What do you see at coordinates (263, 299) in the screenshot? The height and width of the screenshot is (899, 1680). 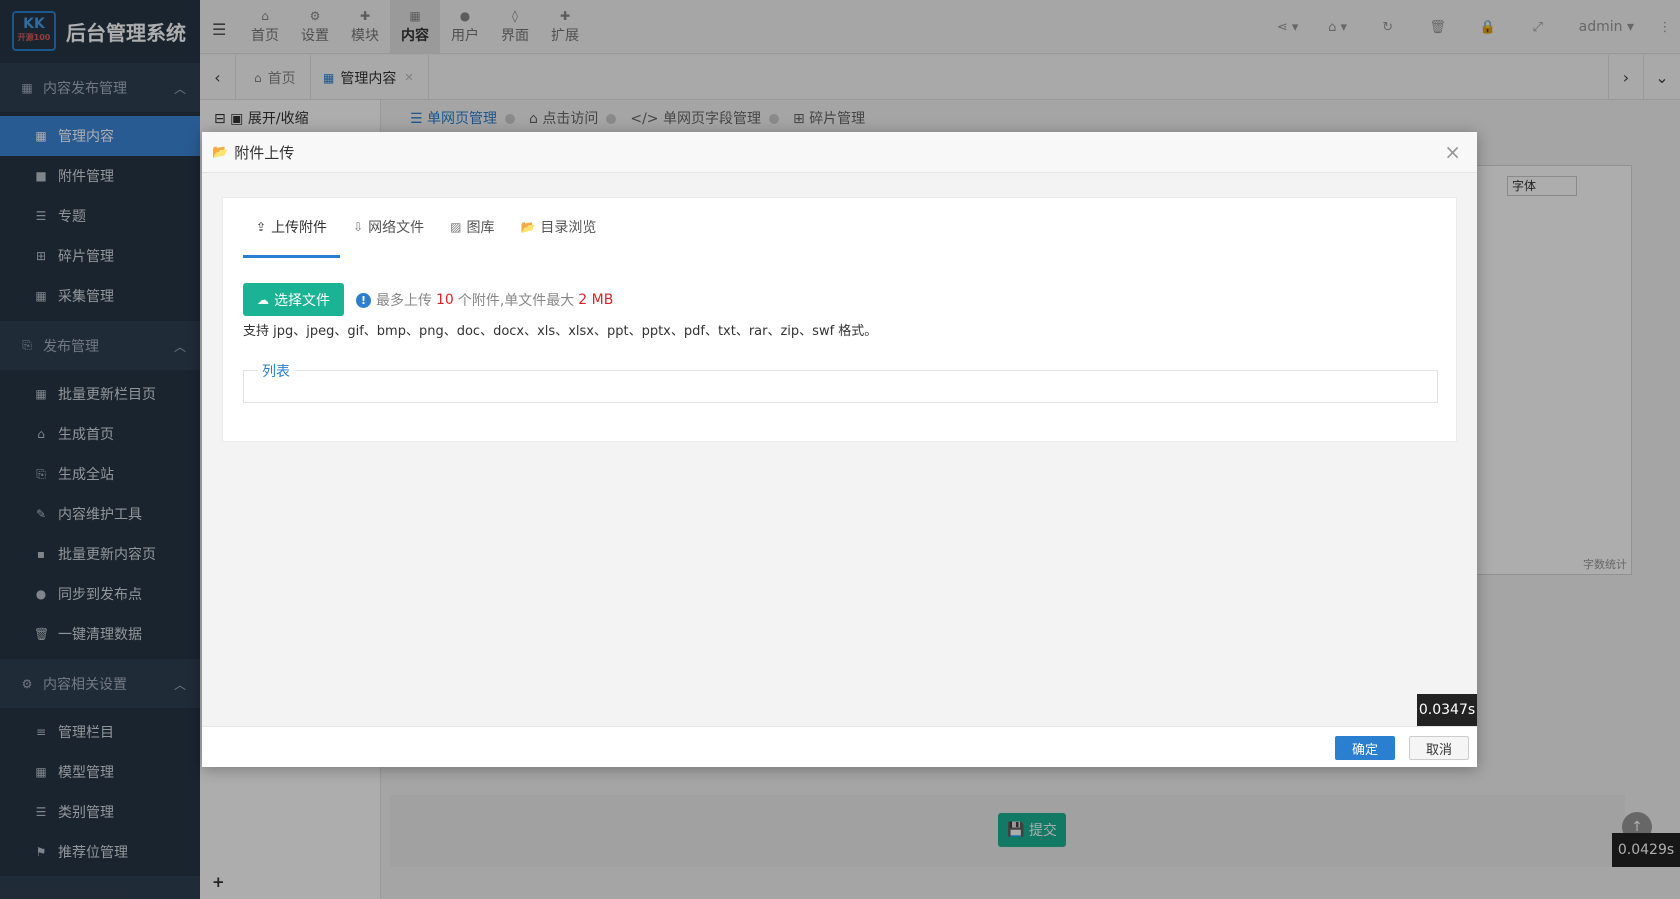 I see `cloud-upload-icon: ☁` at bounding box center [263, 299].